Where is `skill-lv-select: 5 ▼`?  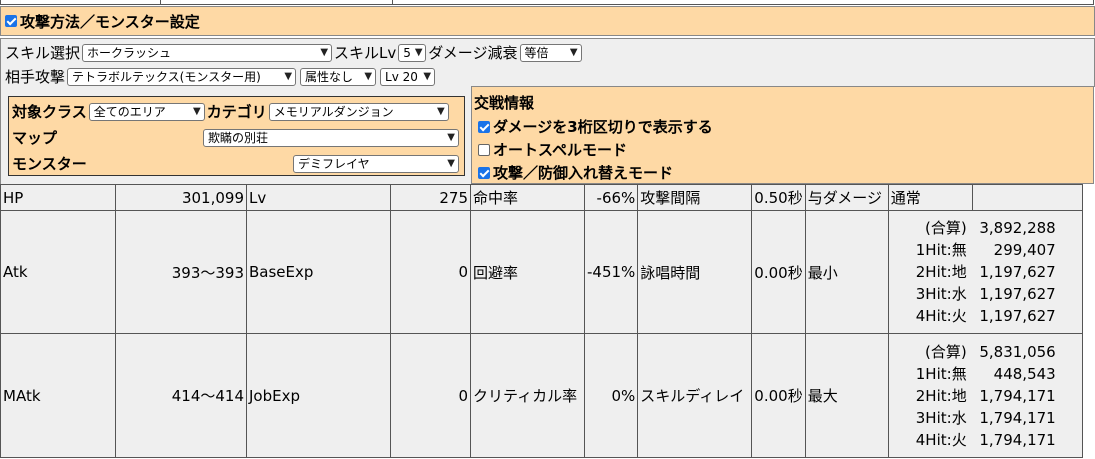
skill-lv-select: 5 ▼ is located at coordinates (412, 52).